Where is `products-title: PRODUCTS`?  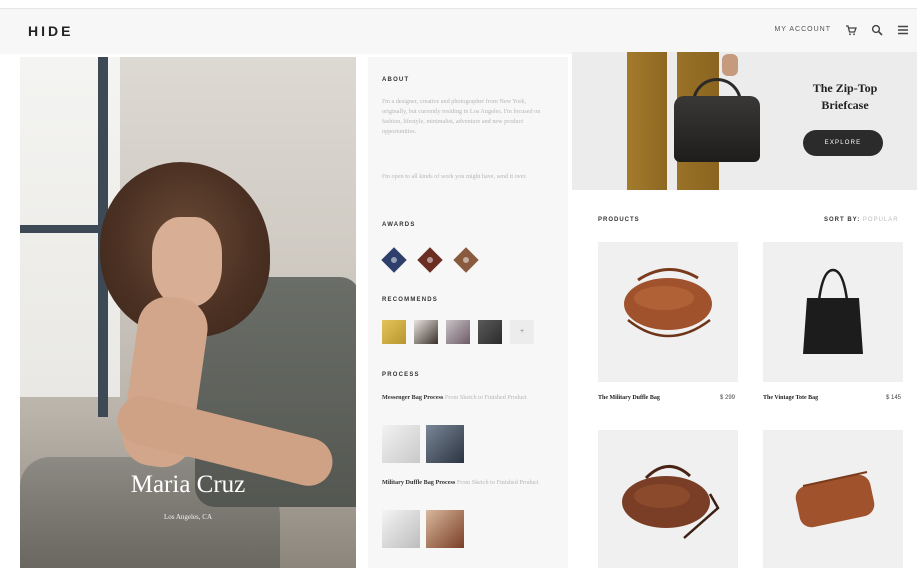
products-title: PRODUCTS is located at coordinates (619, 220).